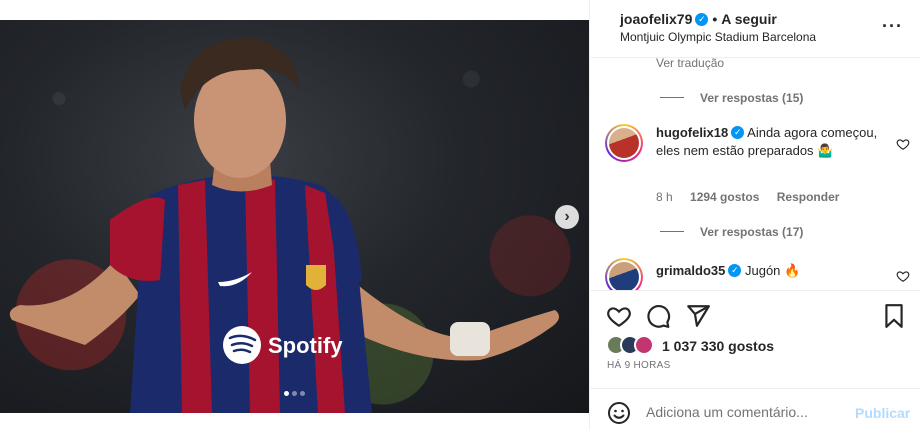  What do you see at coordinates (718, 346) in the screenshot?
I see `likes-count: 1 037 330 gostos` at bounding box center [718, 346].